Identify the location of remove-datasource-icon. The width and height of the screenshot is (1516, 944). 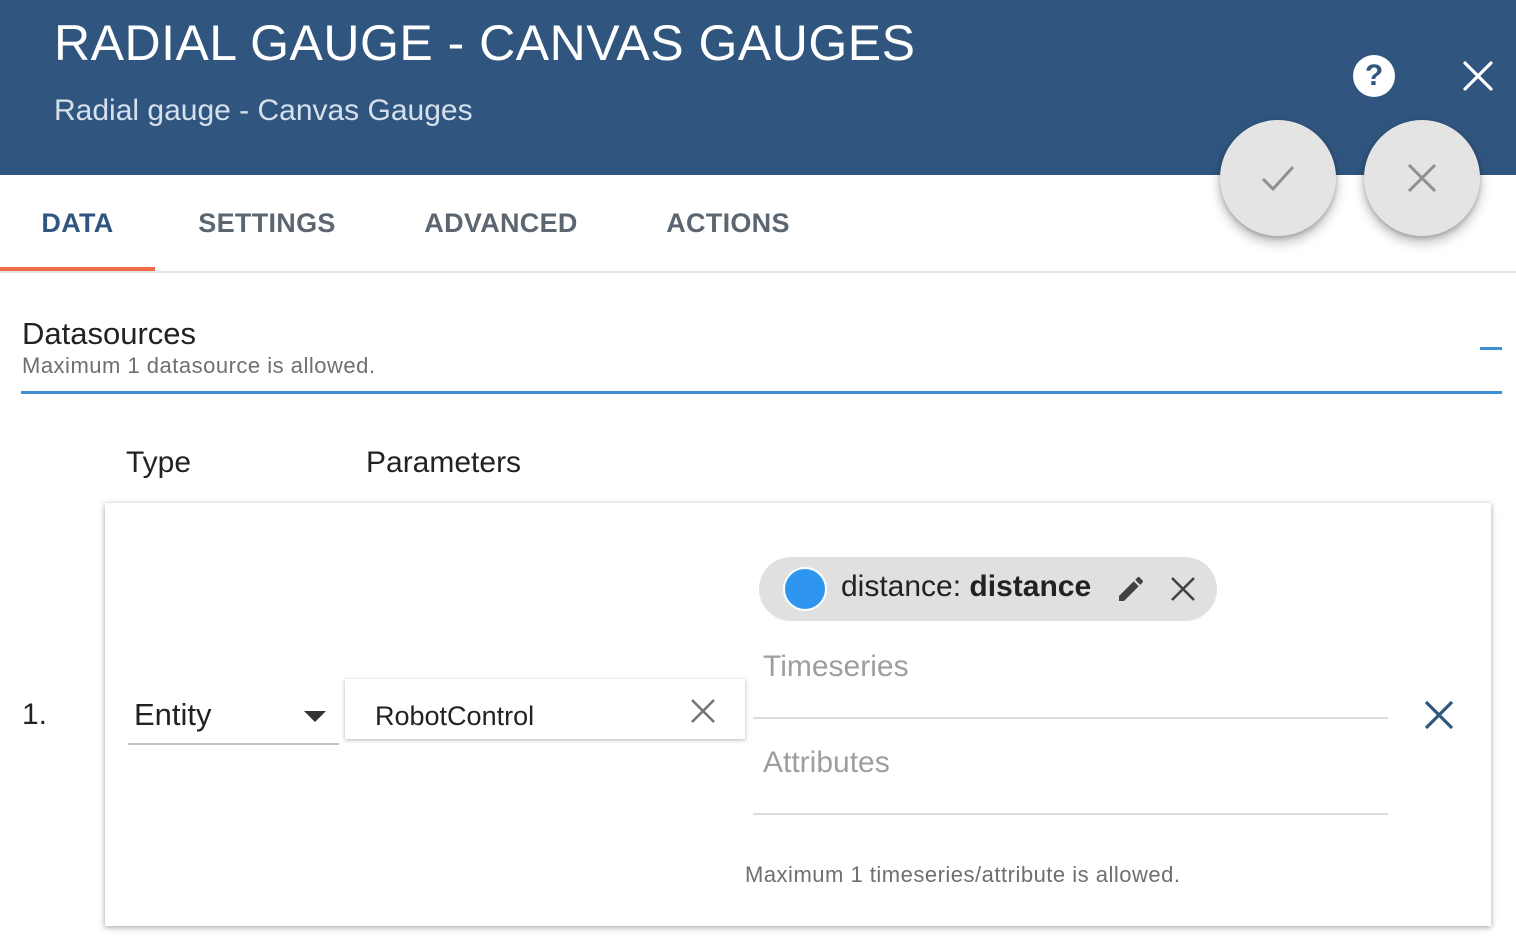
(1439, 715).